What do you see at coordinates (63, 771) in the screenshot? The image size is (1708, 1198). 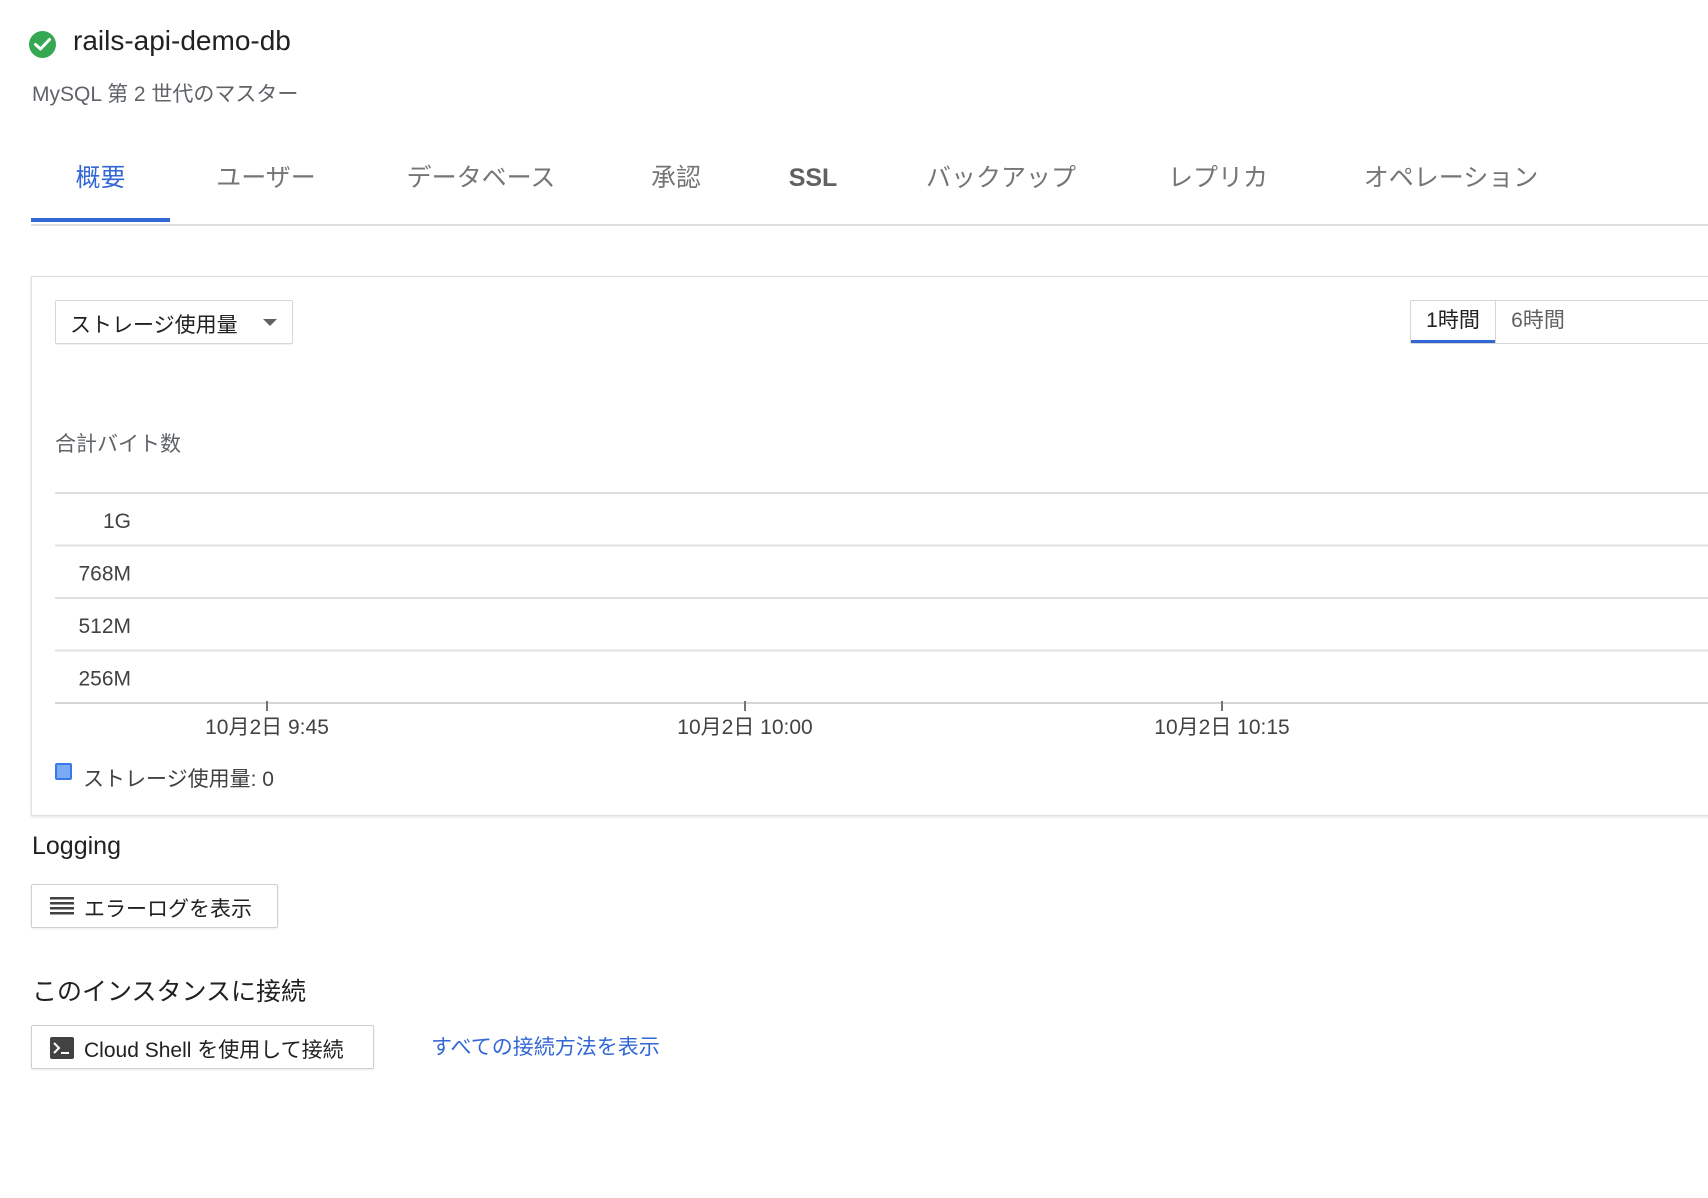 I see `legend-swatch` at bounding box center [63, 771].